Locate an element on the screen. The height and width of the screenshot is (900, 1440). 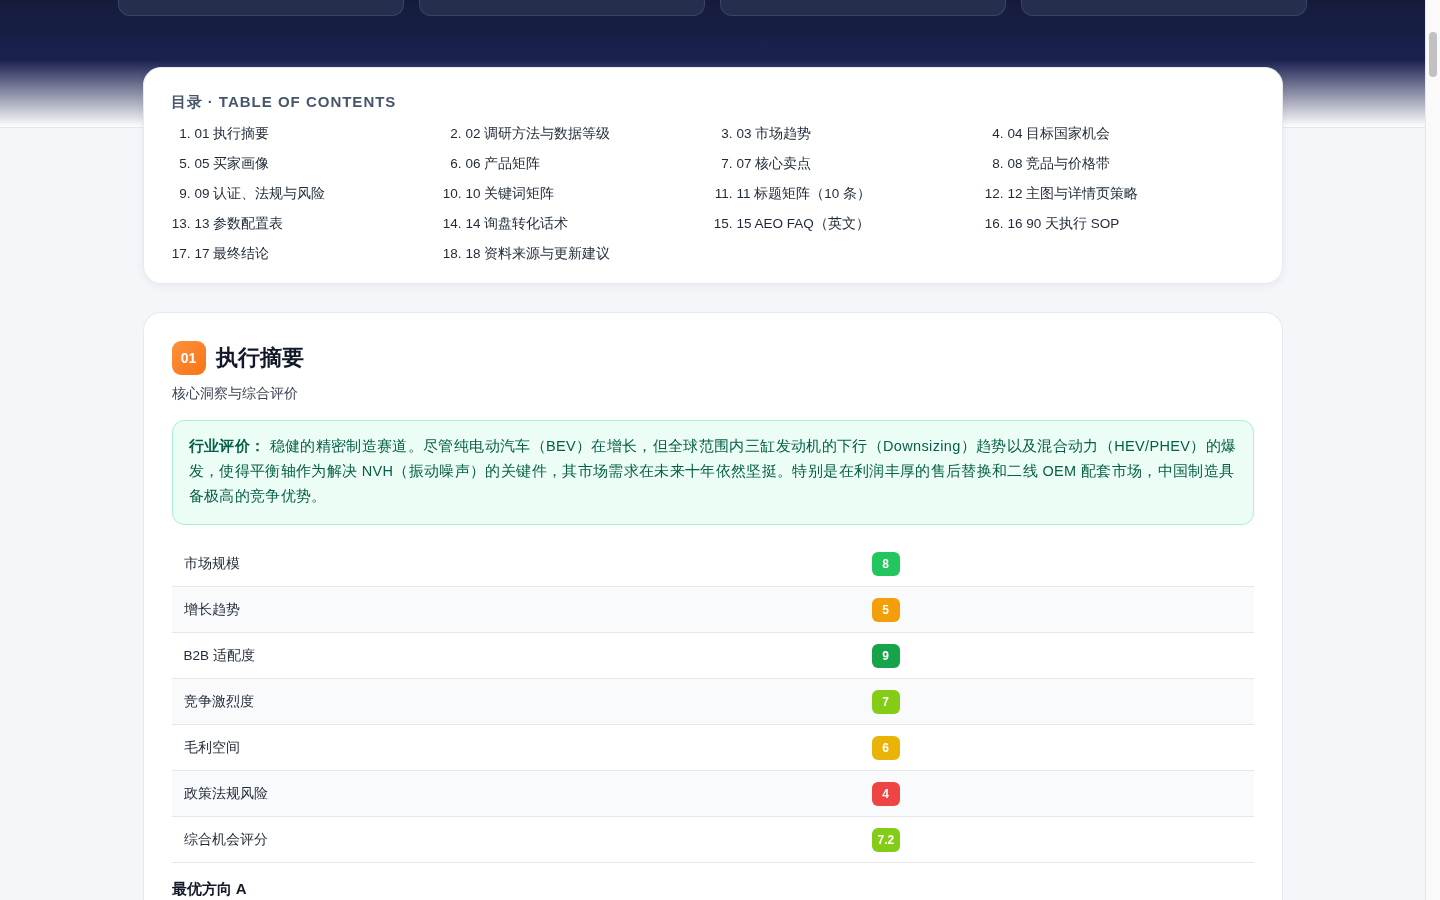
score-pill: 8 is located at coordinates (885, 563).